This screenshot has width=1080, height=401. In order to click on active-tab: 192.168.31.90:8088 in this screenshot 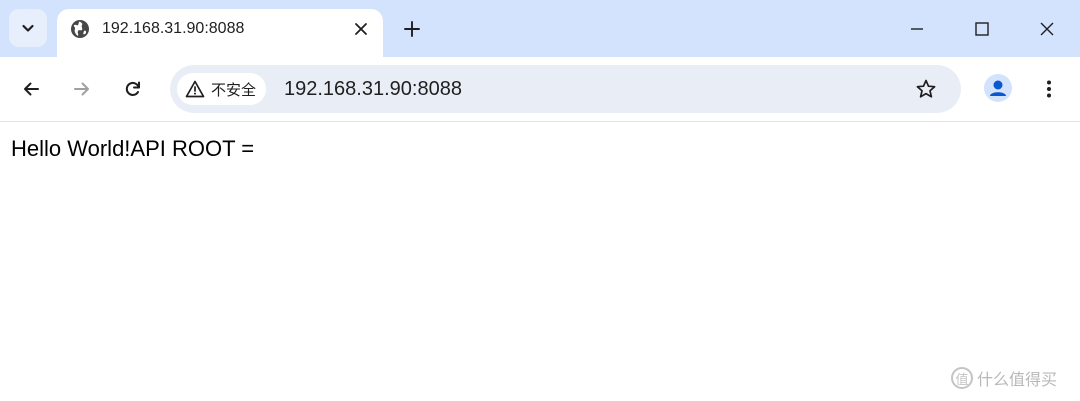, I will do `click(220, 33)`.